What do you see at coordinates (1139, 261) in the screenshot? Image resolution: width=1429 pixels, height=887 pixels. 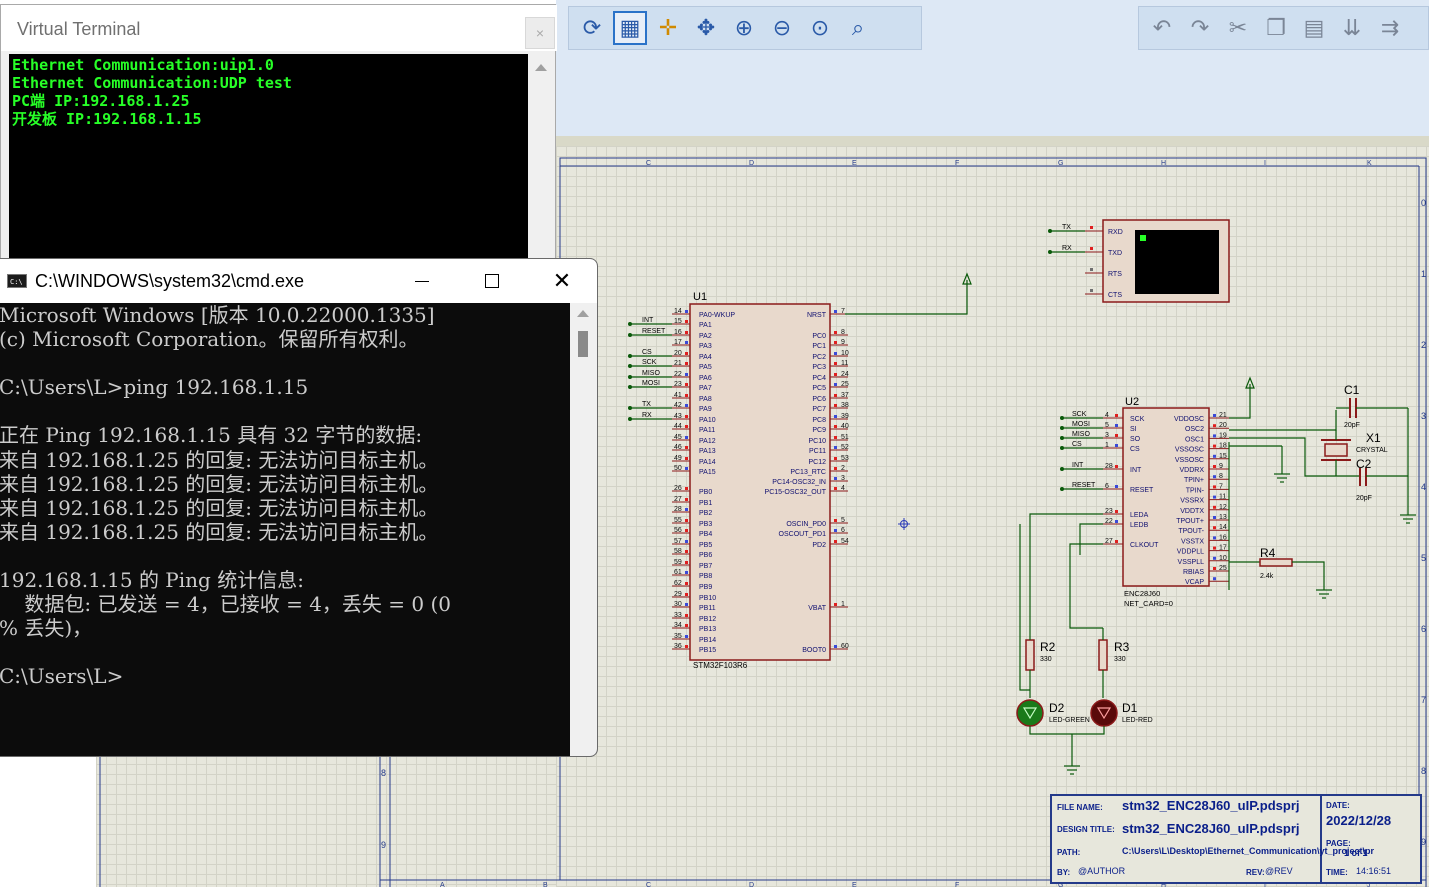 I see `vterm-symbol: RXD TXD RTS CTS TX RX` at bounding box center [1139, 261].